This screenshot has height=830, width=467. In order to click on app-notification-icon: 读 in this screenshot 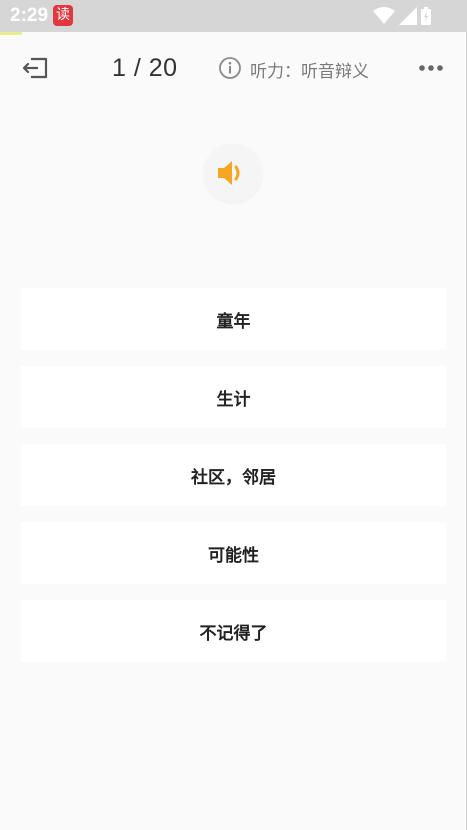, I will do `click(63, 15)`.